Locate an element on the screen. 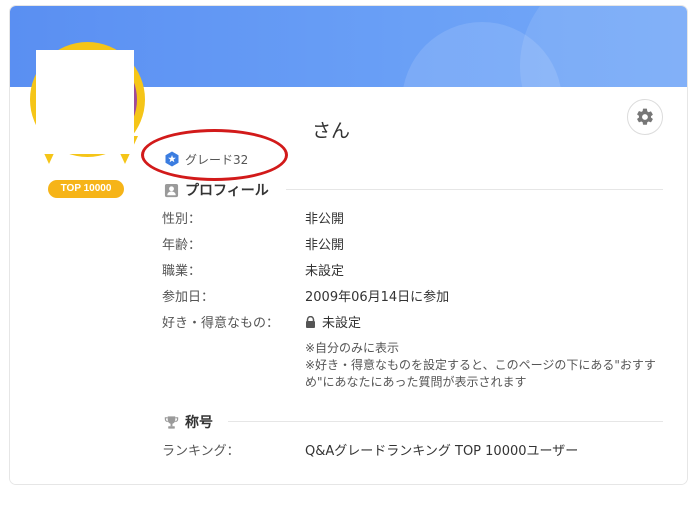 The height and width of the screenshot is (530, 691). lock-icon is located at coordinates (310, 322).